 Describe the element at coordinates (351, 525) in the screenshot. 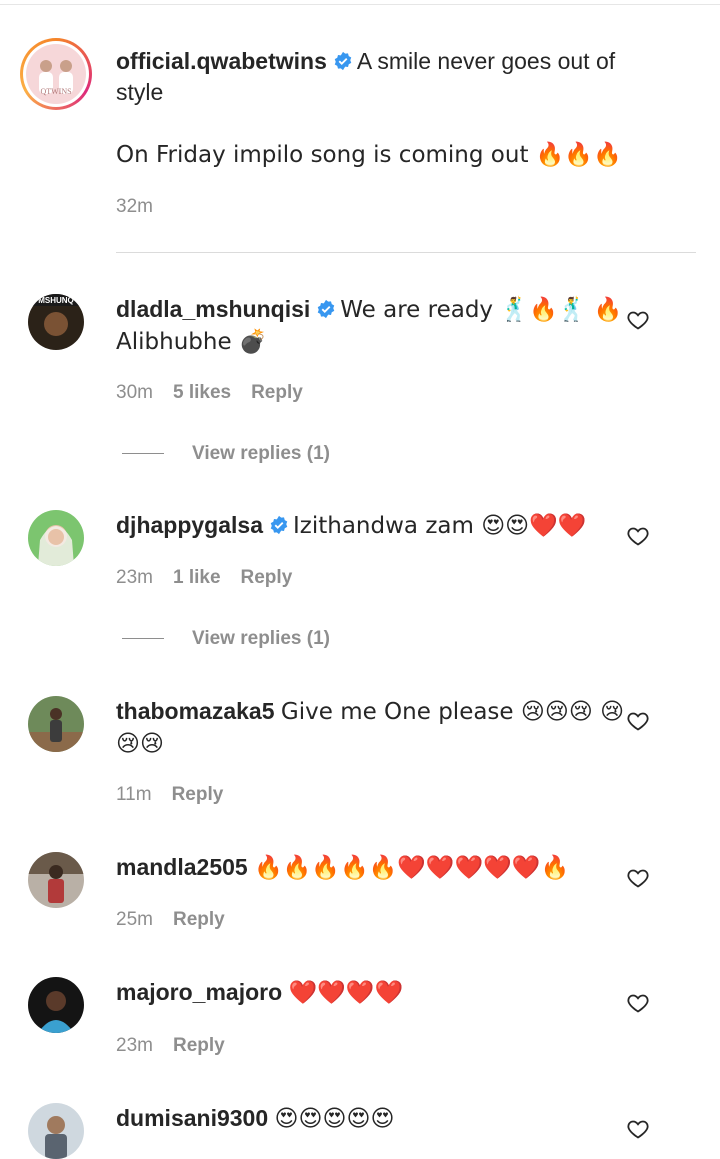

I see `comment-text: djhappygalsa Izithandwa zam 😍😍❤️❤️` at that location.